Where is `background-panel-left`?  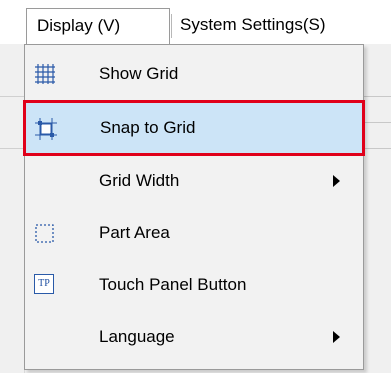
background-panel-left is located at coordinates (12, 208).